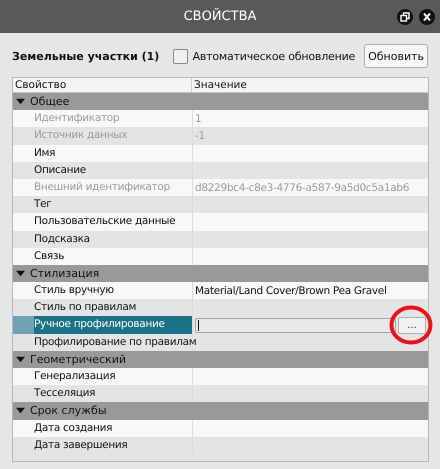 The height and width of the screenshot is (469, 440). Describe the element at coordinates (396, 56) in the screenshot. I see `refresh-button: Обновить` at that location.